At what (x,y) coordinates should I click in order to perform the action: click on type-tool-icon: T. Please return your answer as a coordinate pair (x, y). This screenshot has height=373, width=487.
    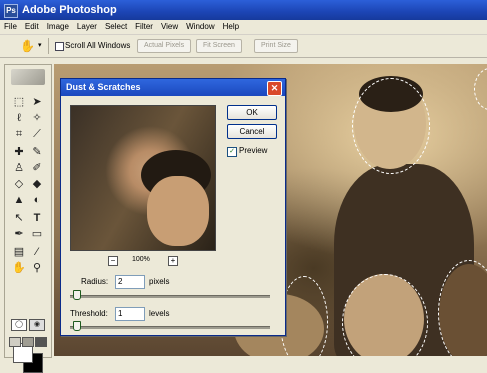
    Looking at the image, I should click on (37, 218).